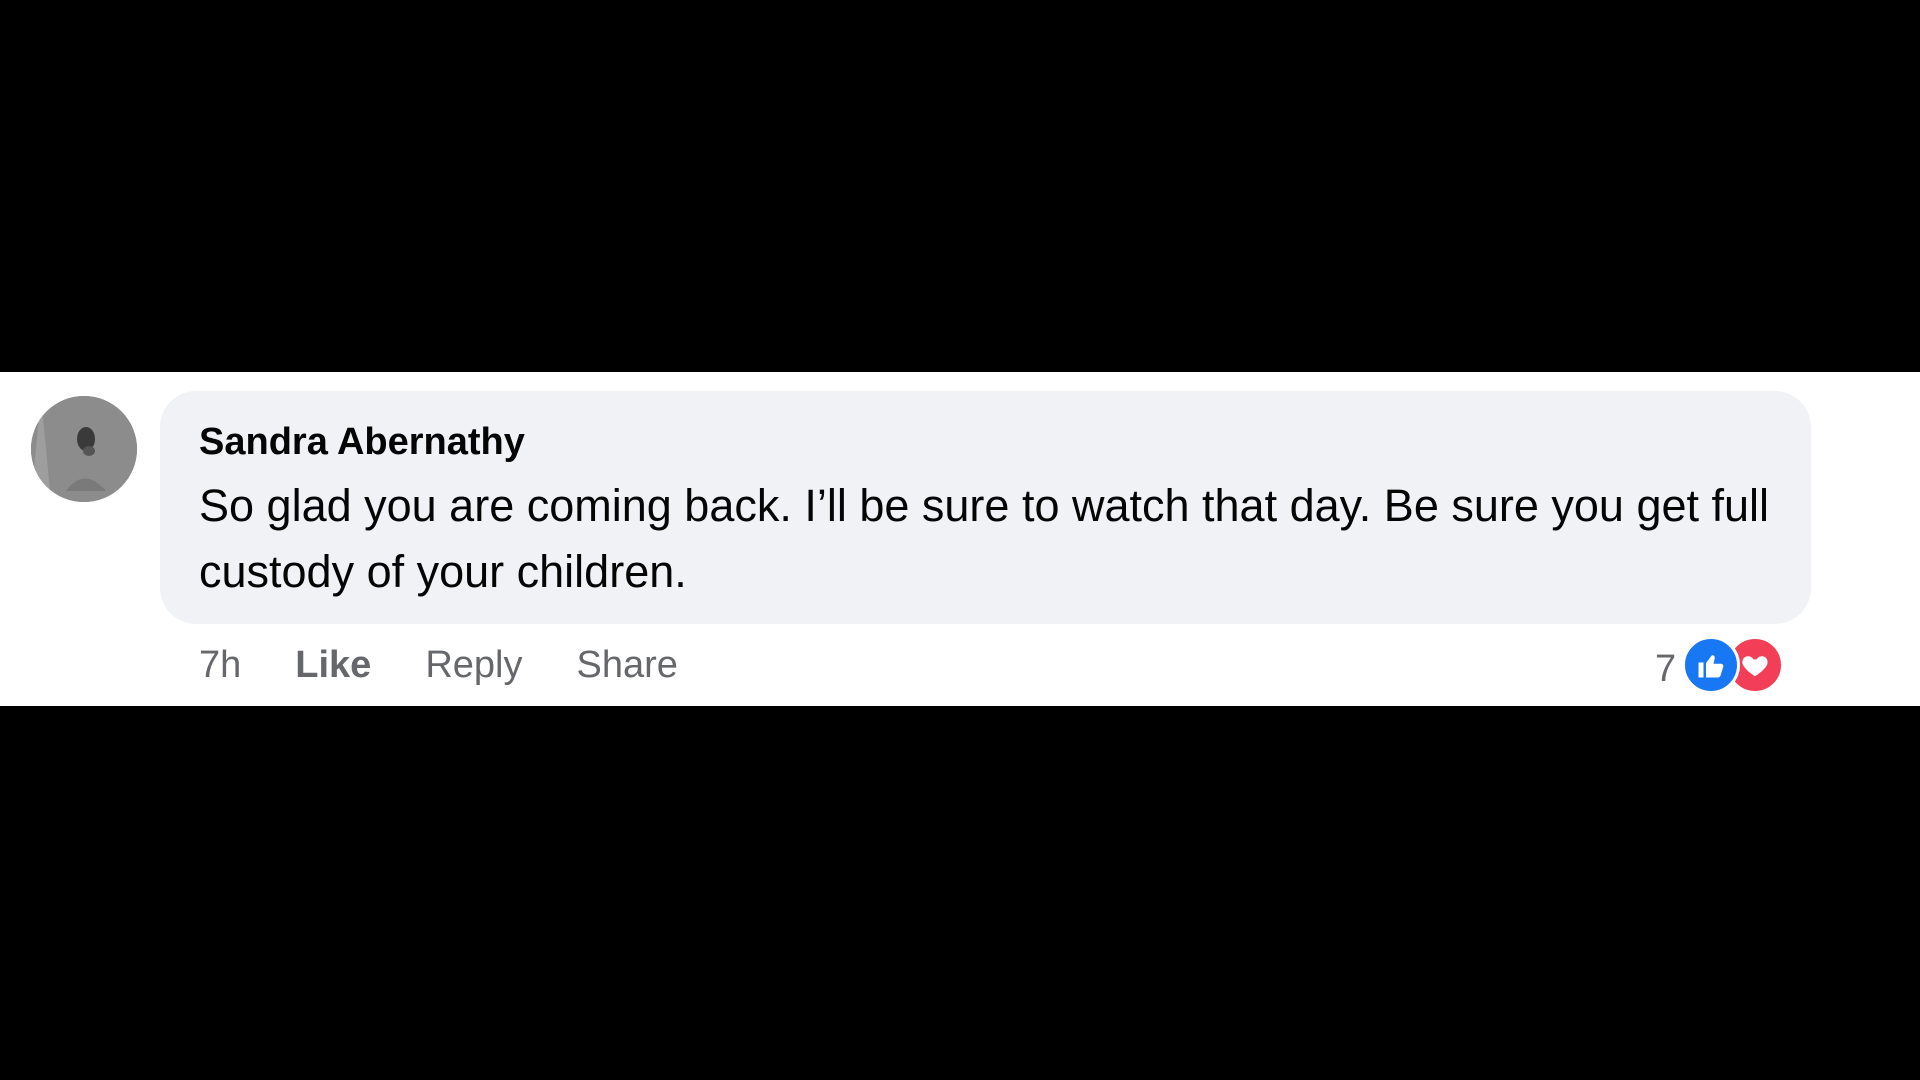  I want to click on comment-actions: 7h Like Reply Share, so click(465, 665).